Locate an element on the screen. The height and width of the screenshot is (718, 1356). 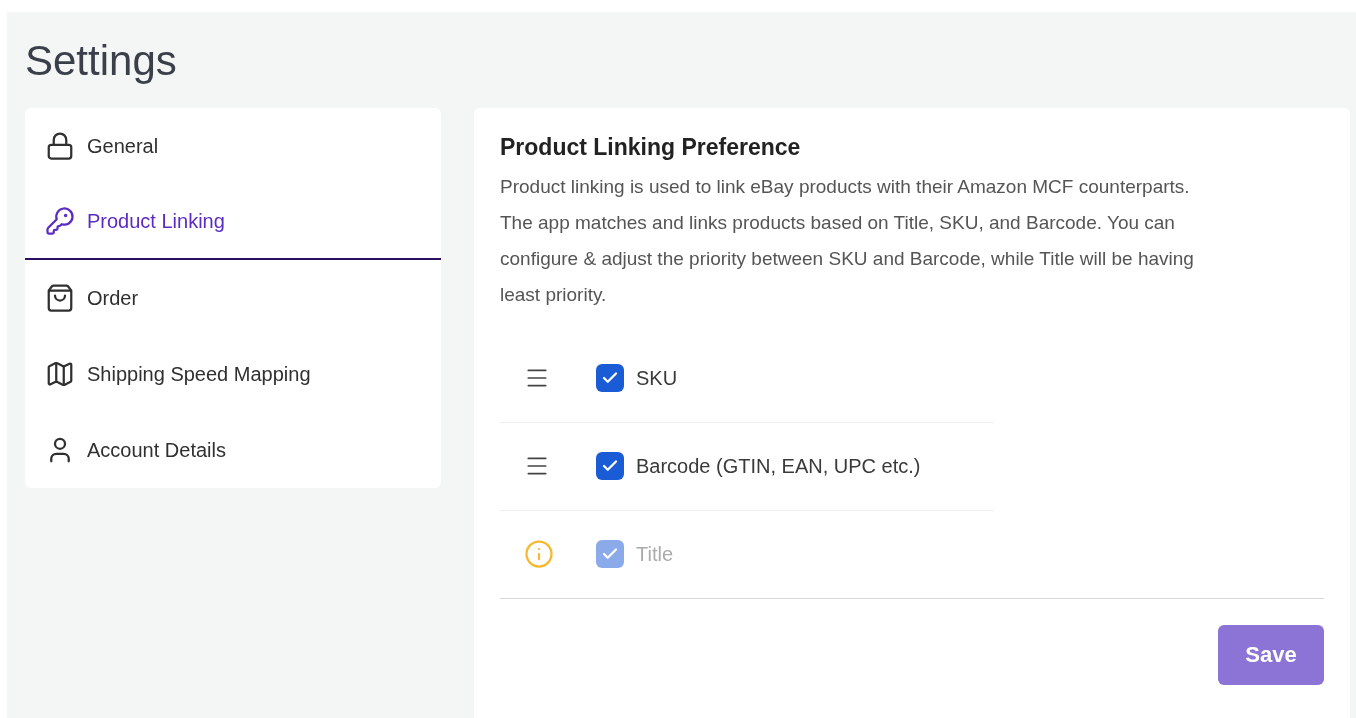
key-icon is located at coordinates (60, 221).